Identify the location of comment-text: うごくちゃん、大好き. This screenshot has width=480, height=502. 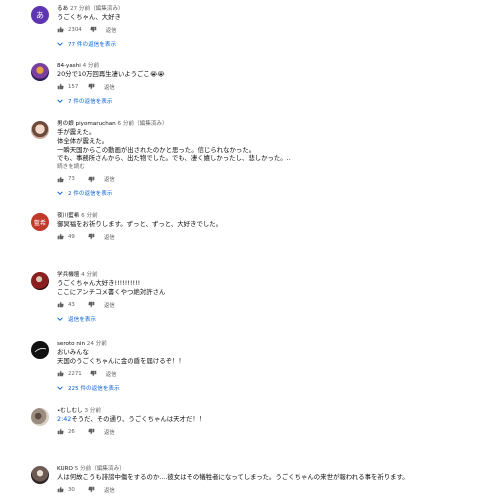
(89, 17).